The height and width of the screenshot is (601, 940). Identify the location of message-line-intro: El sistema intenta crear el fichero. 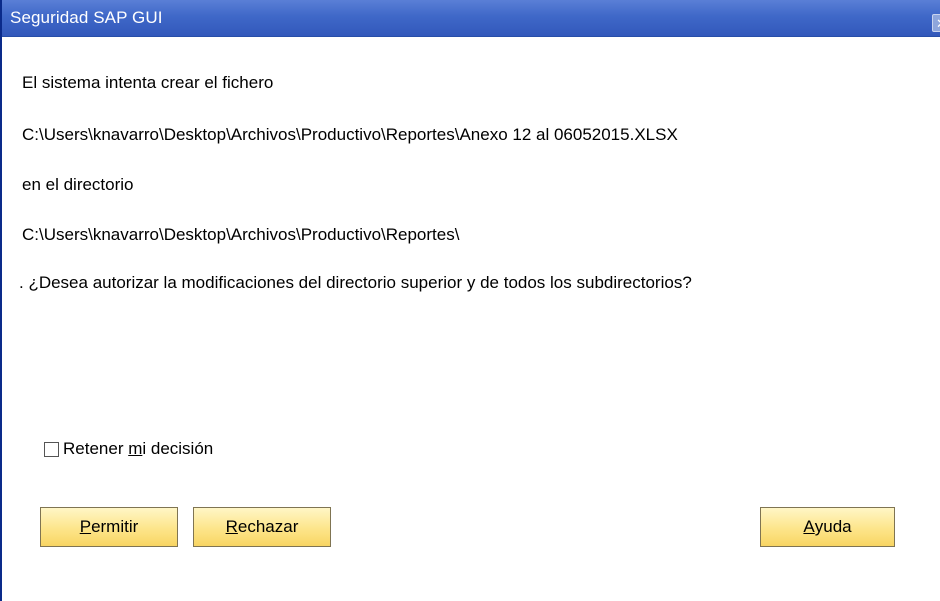
(148, 82).